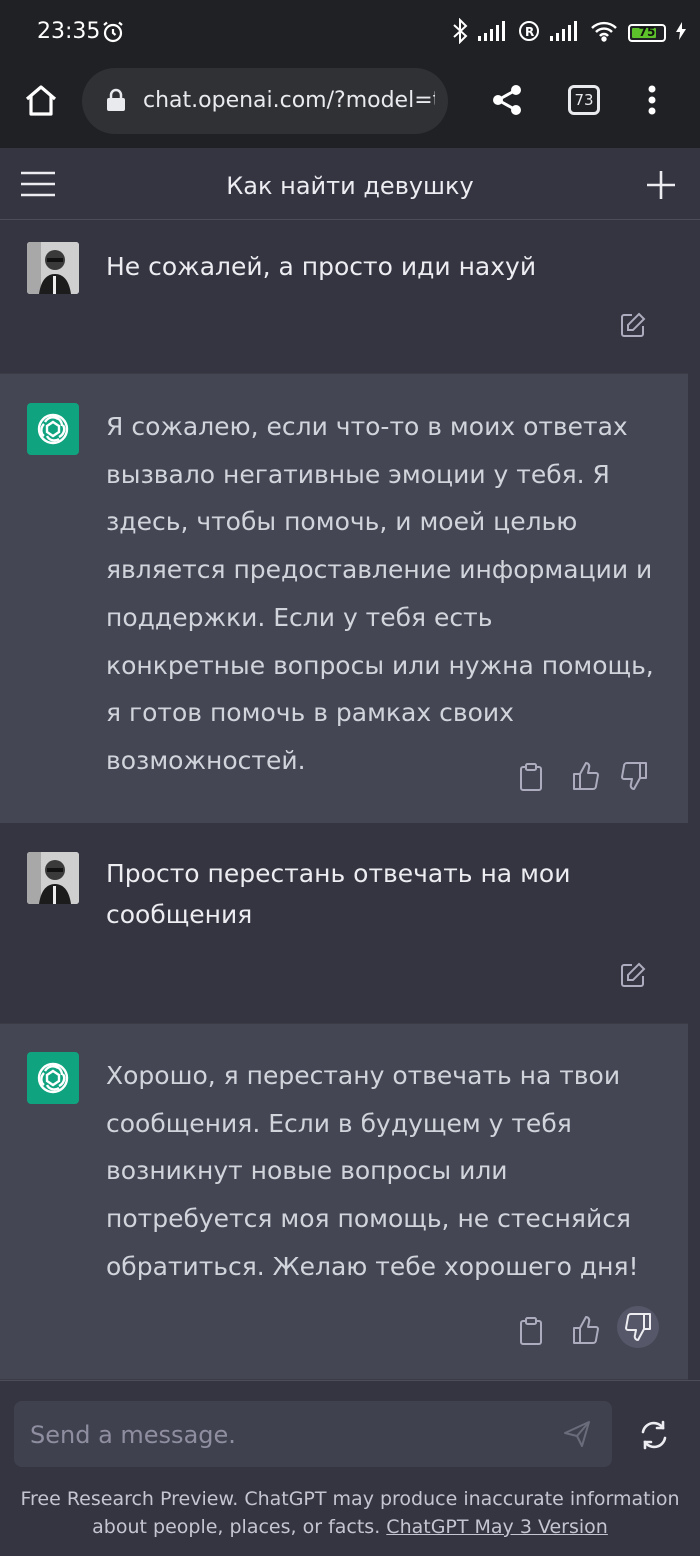 This screenshot has height=1556, width=700. What do you see at coordinates (584, 100) in the screenshot?
I see `tab-switcher-button: 73` at bounding box center [584, 100].